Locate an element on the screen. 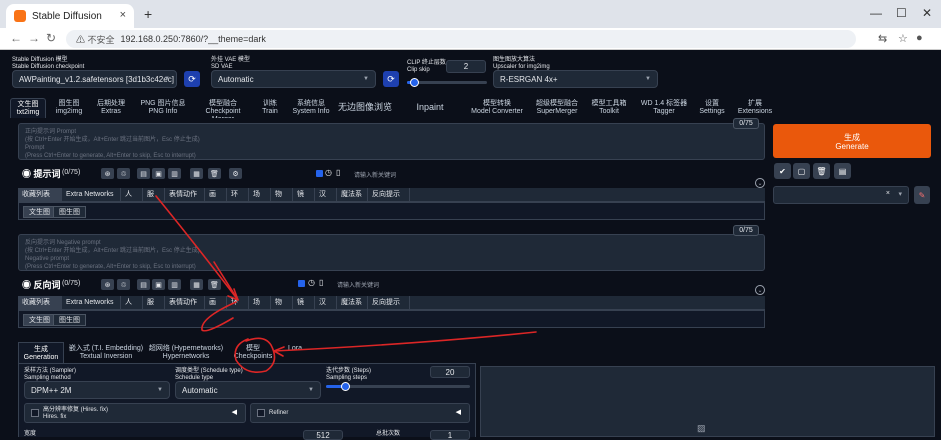 Image resolution: width=941 pixels, height=440 pixels. schedule-select: Automatic ▼ is located at coordinates (248, 390).